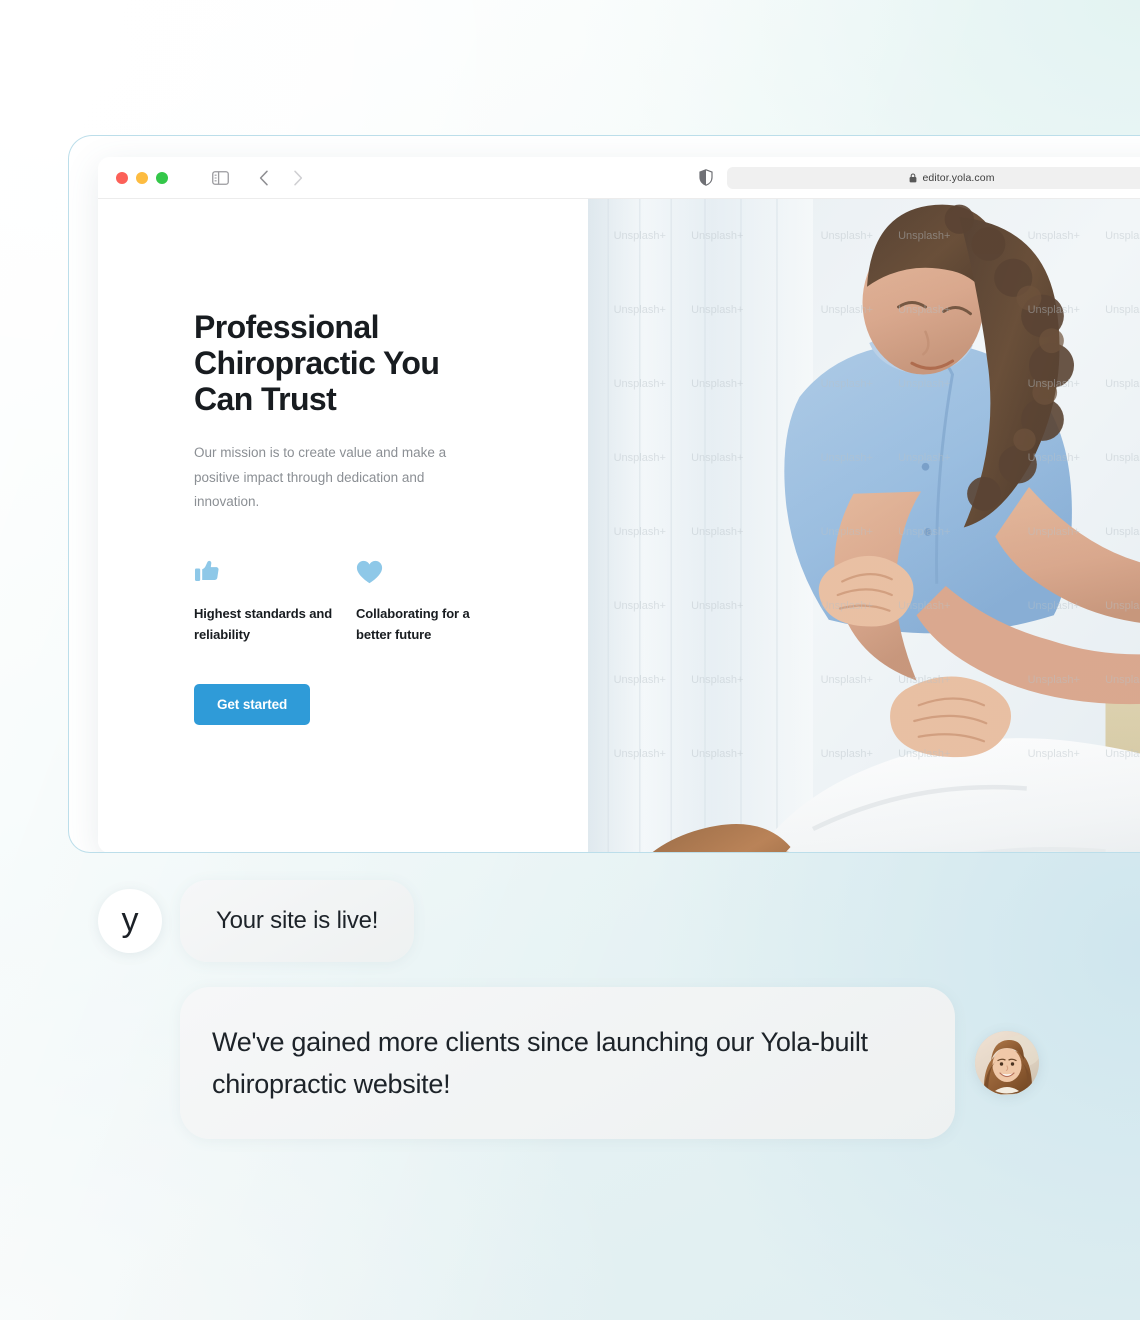 The height and width of the screenshot is (1320, 1140). Describe the element at coordinates (263, 624) in the screenshot. I see `feature-label: Highest standards and reliability` at that location.